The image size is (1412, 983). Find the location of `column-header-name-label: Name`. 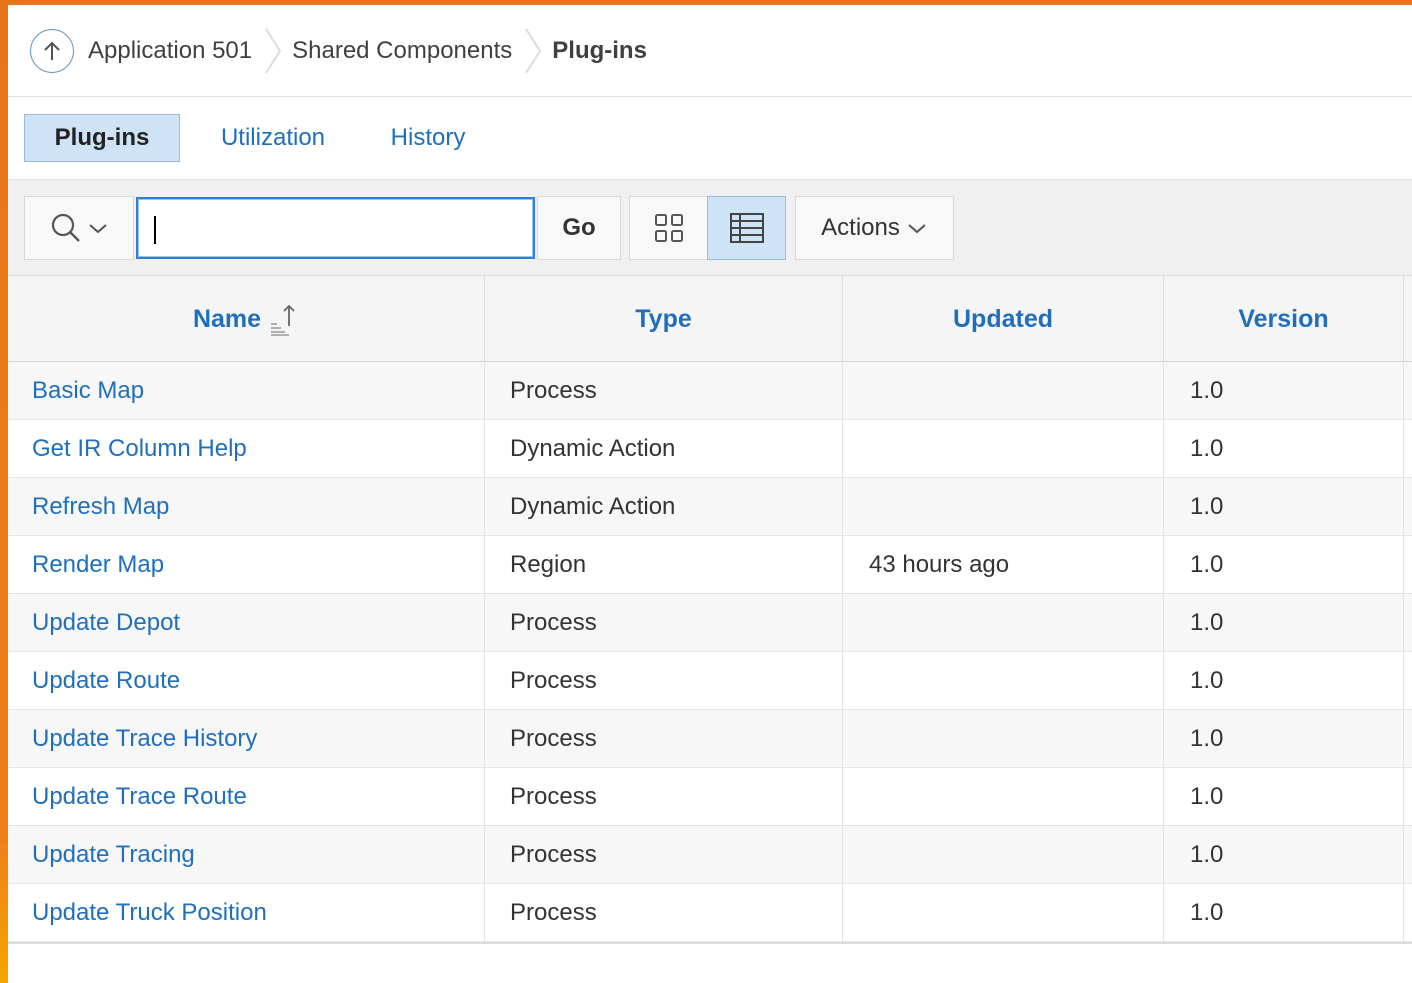

column-header-name-label: Name is located at coordinates (227, 318).